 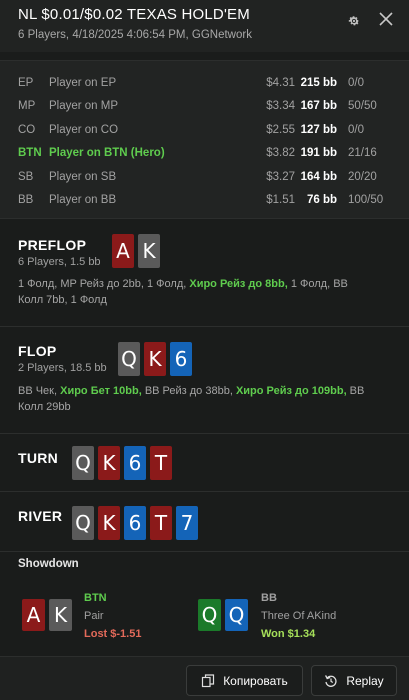 I want to click on flop-cards: QK6, so click(x=155, y=359).